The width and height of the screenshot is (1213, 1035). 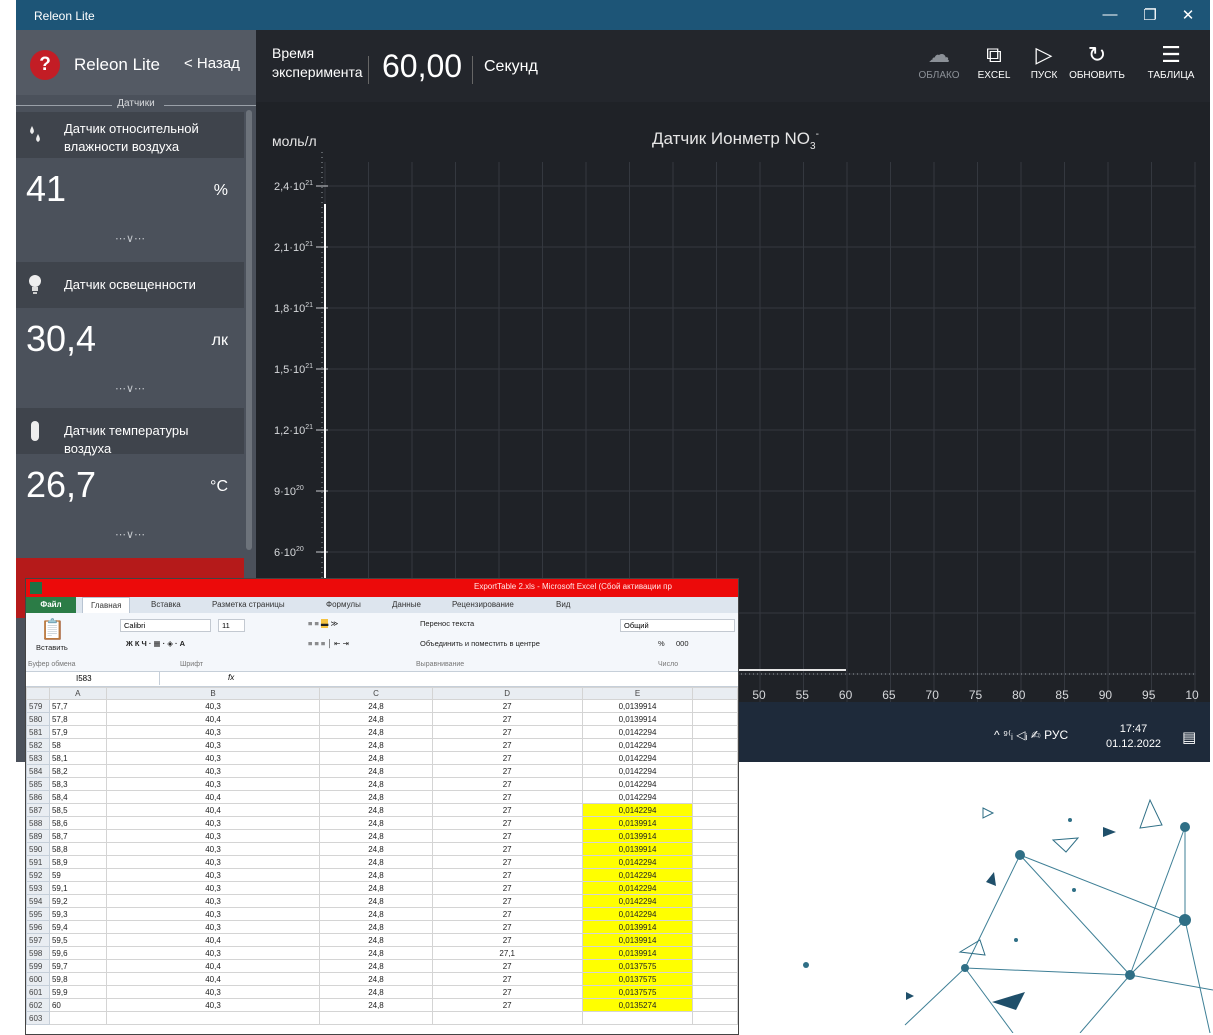 What do you see at coordinates (248, 604) in the screenshot?
I see `tab-page-layout: Разметка страницы` at bounding box center [248, 604].